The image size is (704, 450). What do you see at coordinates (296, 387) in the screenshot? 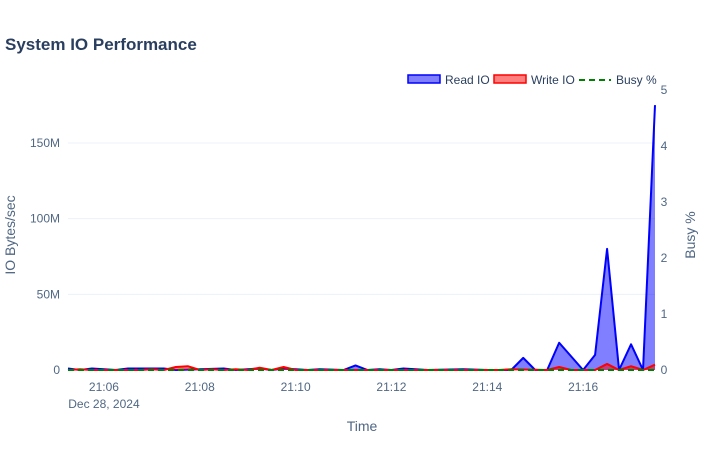
I see `x-tick-label: 21:10` at bounding box center [296, 387].